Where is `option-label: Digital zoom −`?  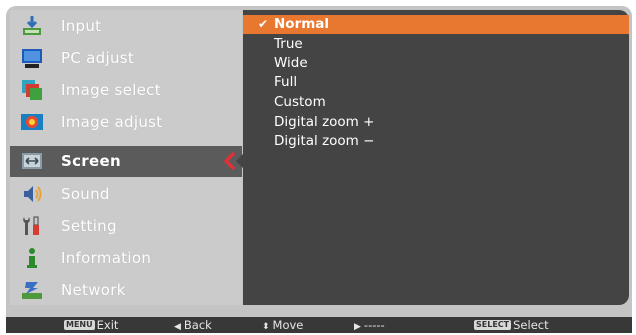
option-label: Digital zoom − is located at coordinates (324, 141).